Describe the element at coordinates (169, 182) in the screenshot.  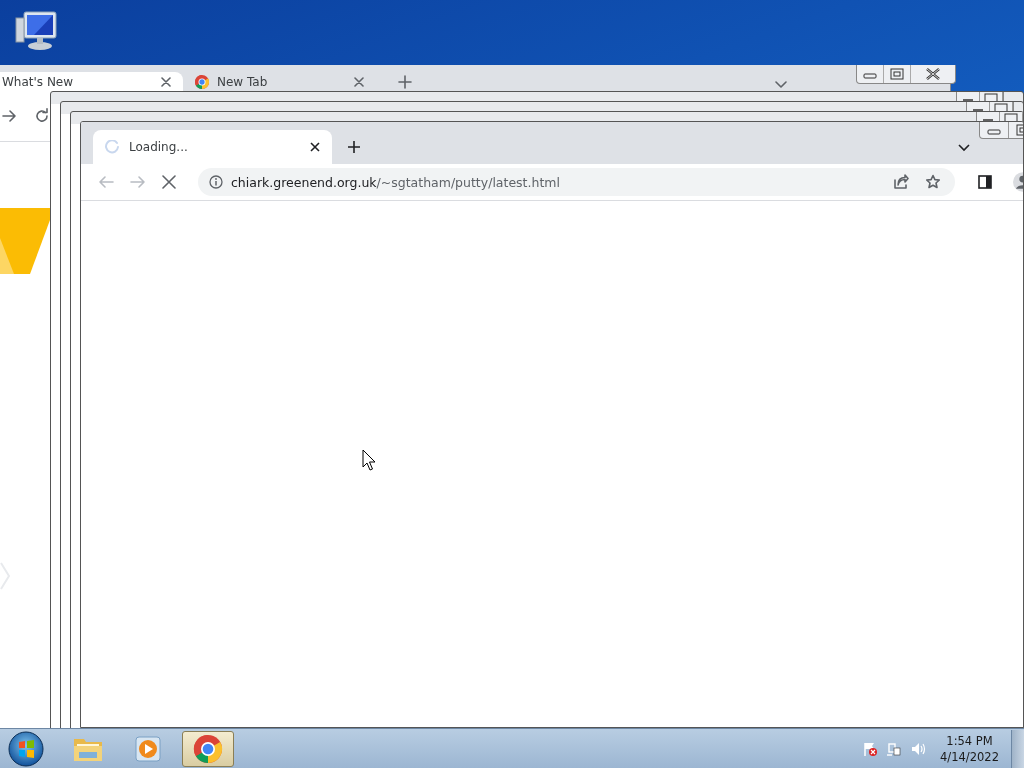
I see `stop-icon` at that location.